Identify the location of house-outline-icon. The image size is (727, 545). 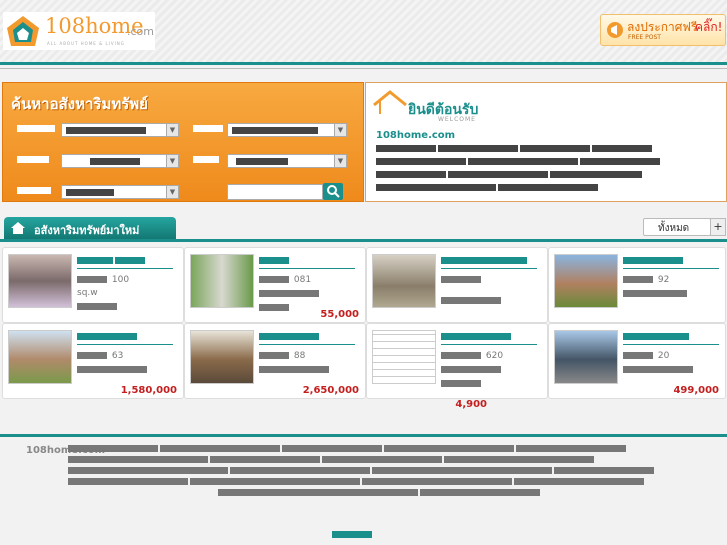
(390, 102).